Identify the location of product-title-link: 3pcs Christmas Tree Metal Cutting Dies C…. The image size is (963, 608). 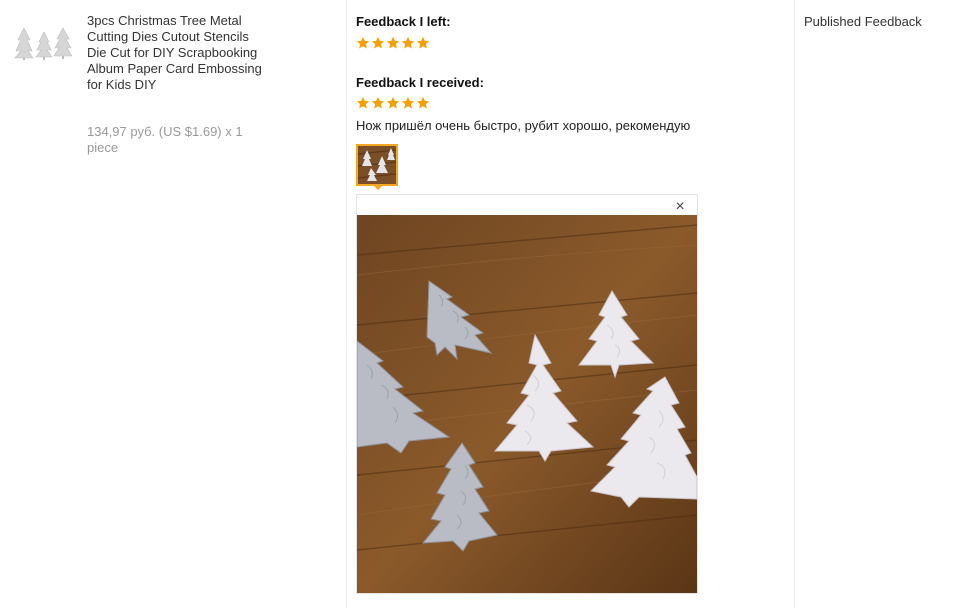
(174, 53).